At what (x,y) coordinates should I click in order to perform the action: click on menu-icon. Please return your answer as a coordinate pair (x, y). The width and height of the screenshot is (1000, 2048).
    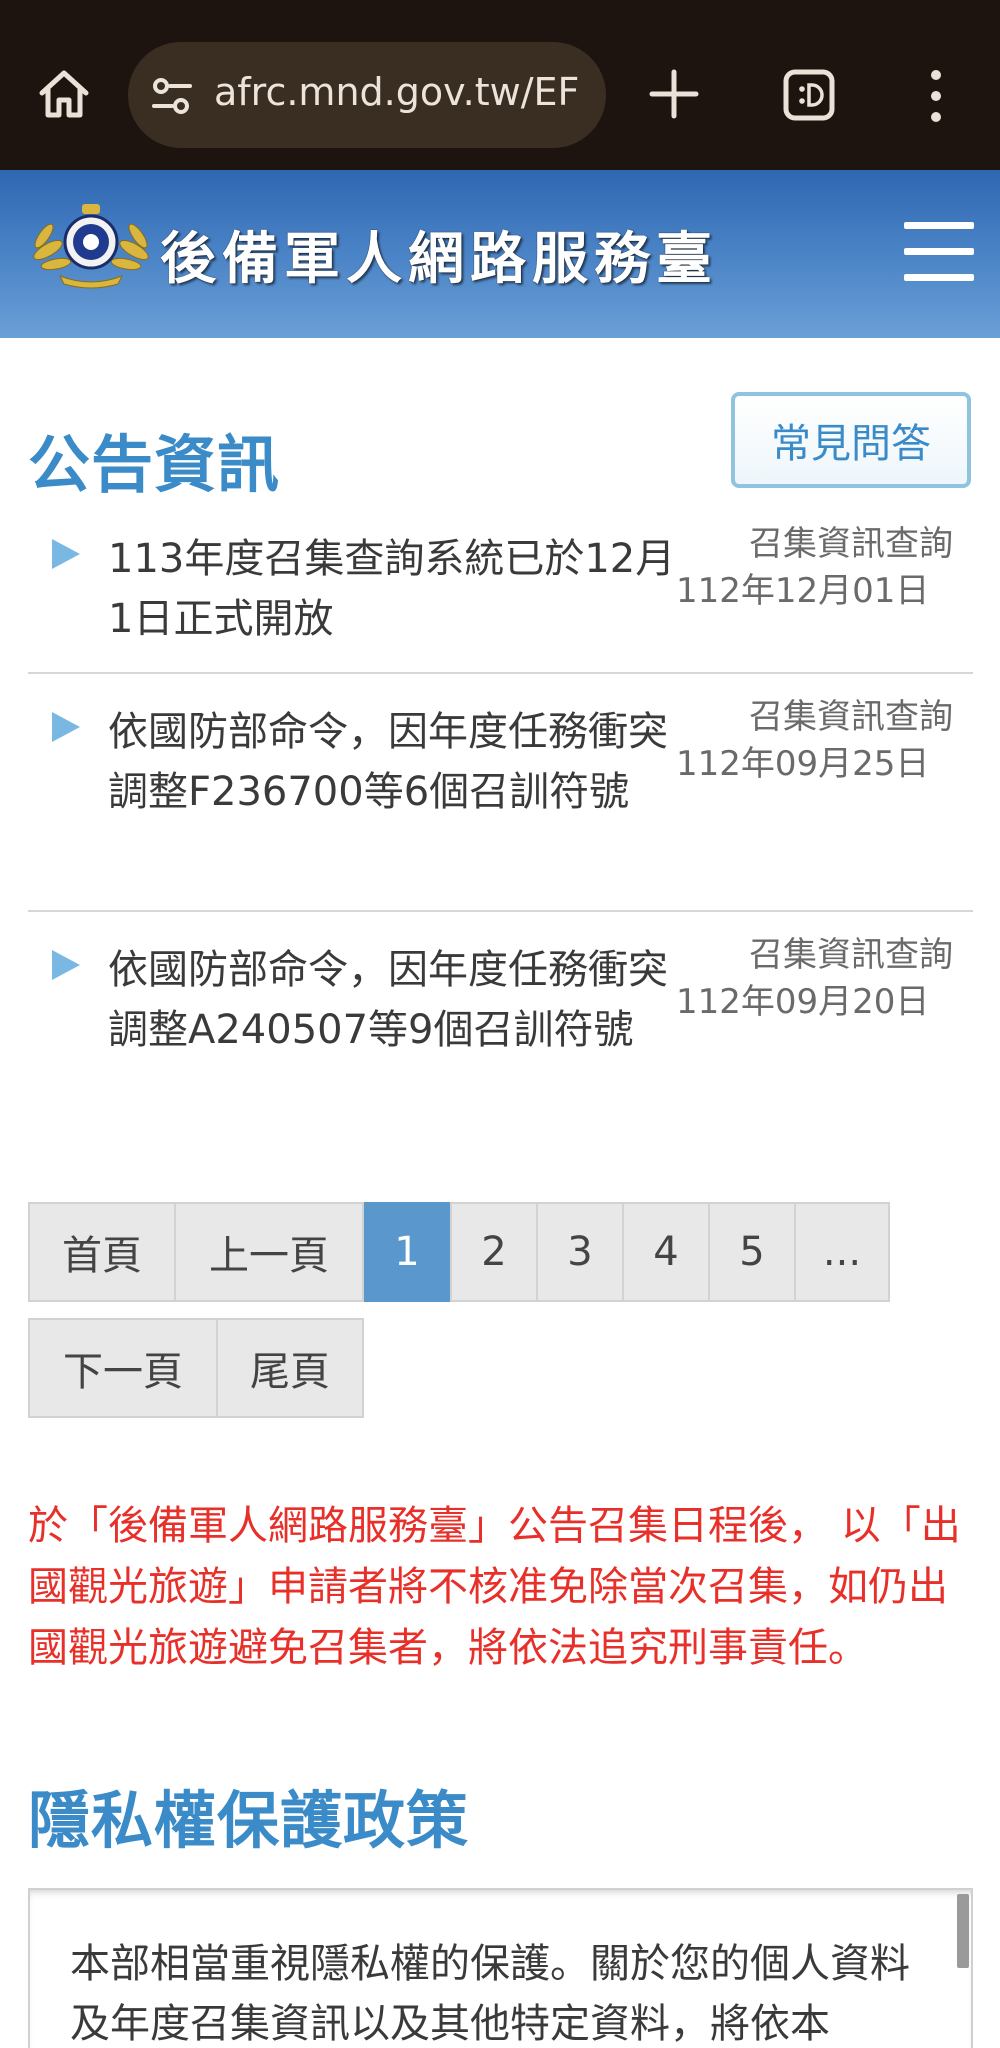
    Looking at the image, I should click on (939, 253).